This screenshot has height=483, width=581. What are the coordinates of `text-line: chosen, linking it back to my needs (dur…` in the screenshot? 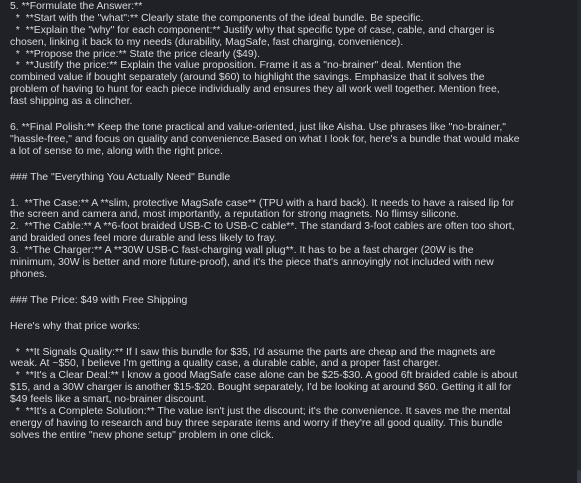 It's located at (207, 42).